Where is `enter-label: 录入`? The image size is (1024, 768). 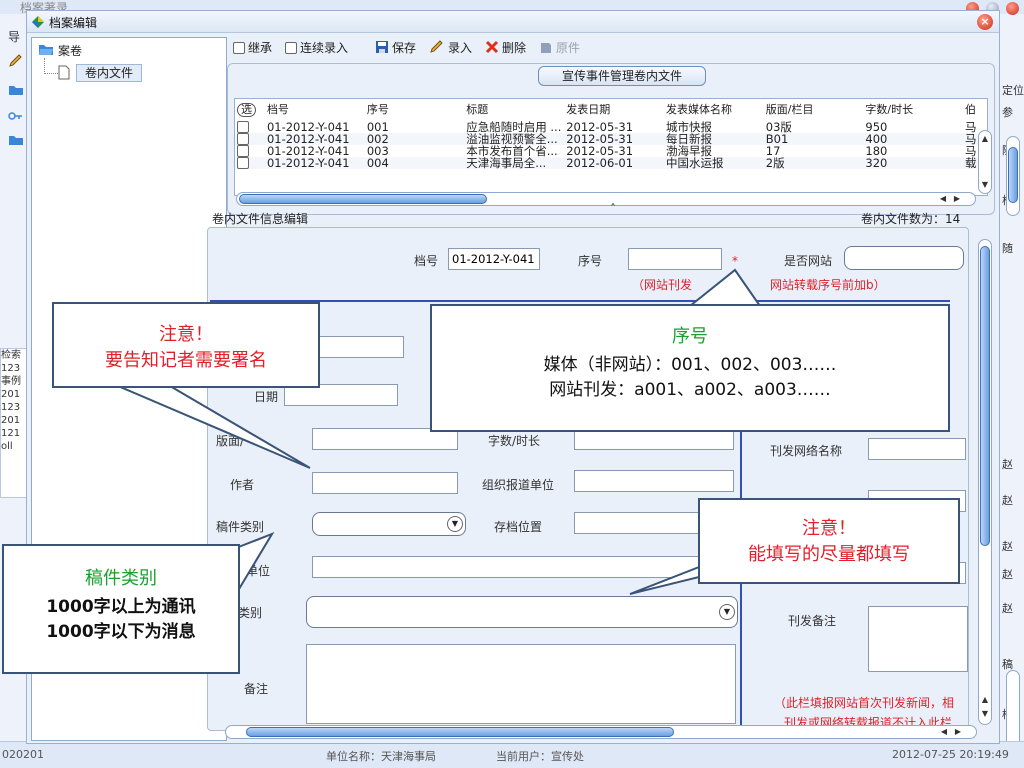
enter-label: 录入 is located at coordinates (460, 48).